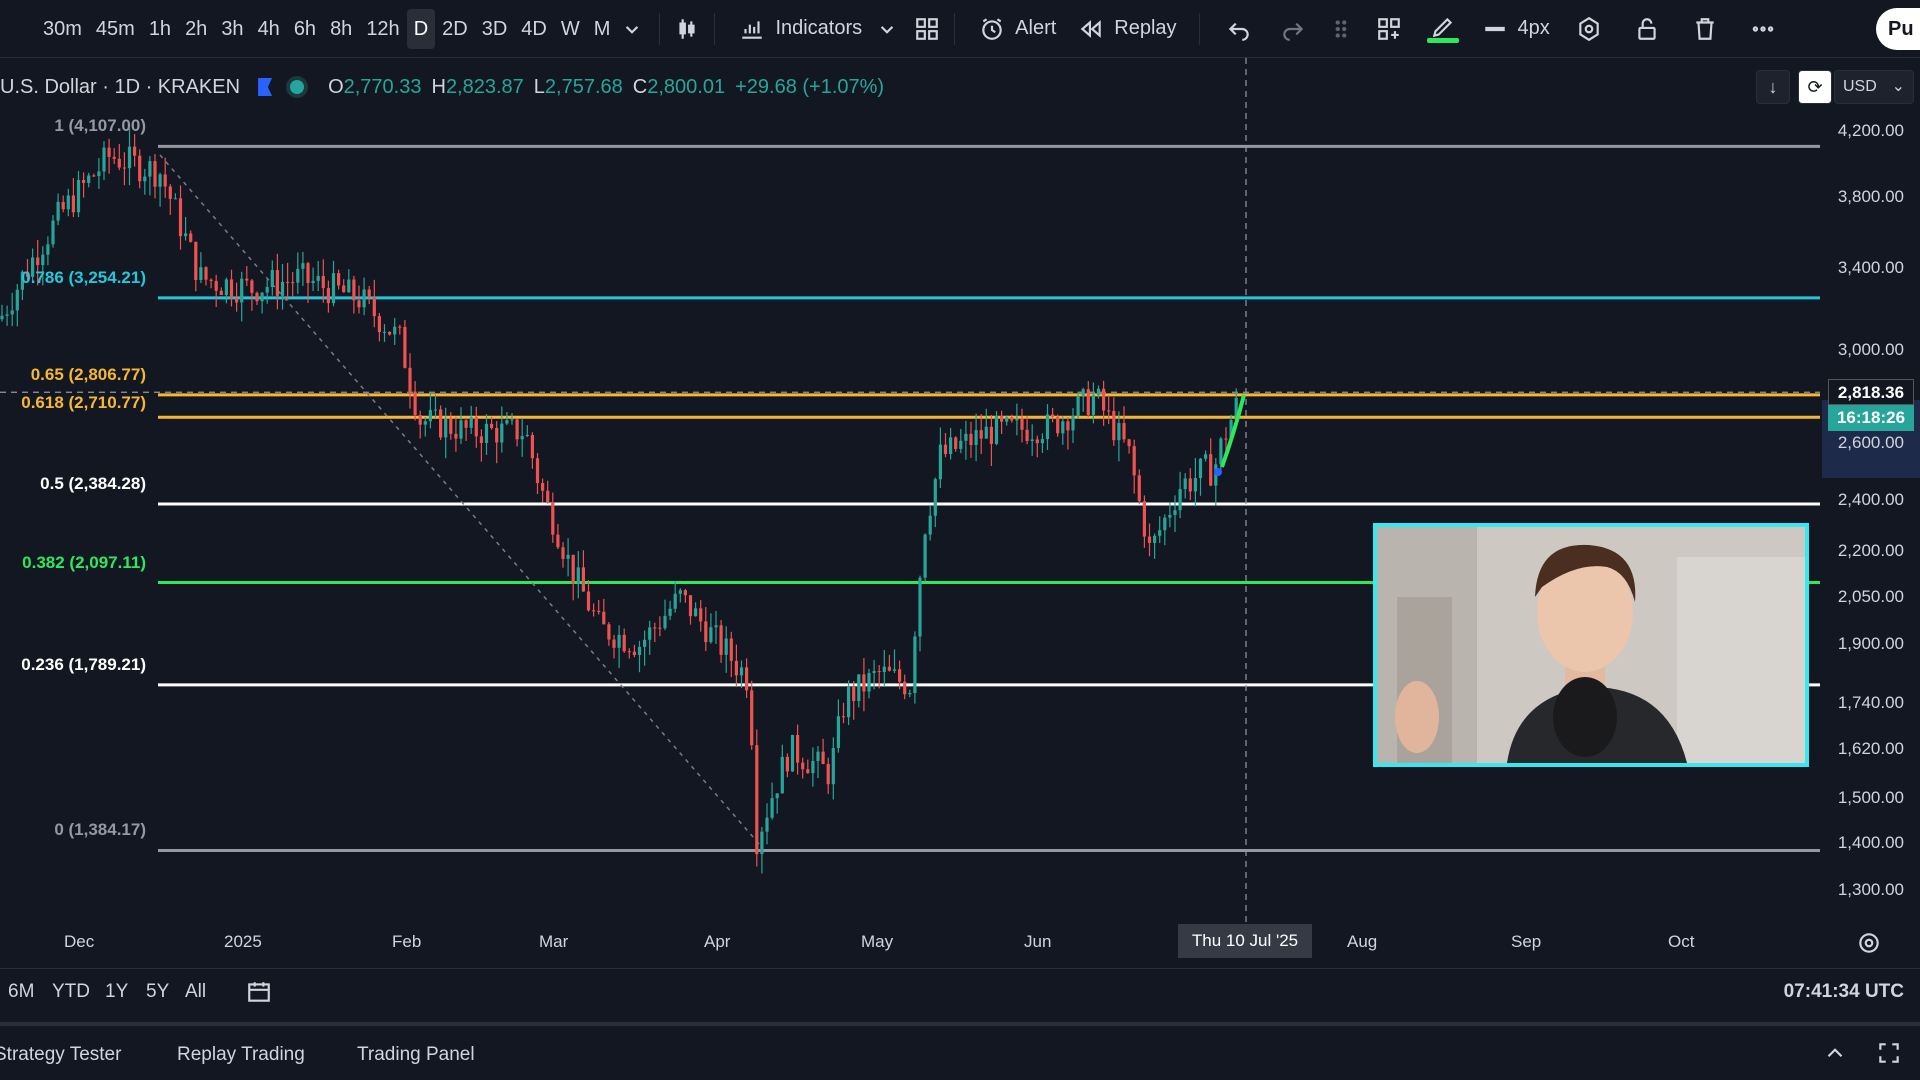 Image resolution: width=1920 pixels, height=1080 pixels. I want to click on timeframe-4d: 4D, so click(534, 29).